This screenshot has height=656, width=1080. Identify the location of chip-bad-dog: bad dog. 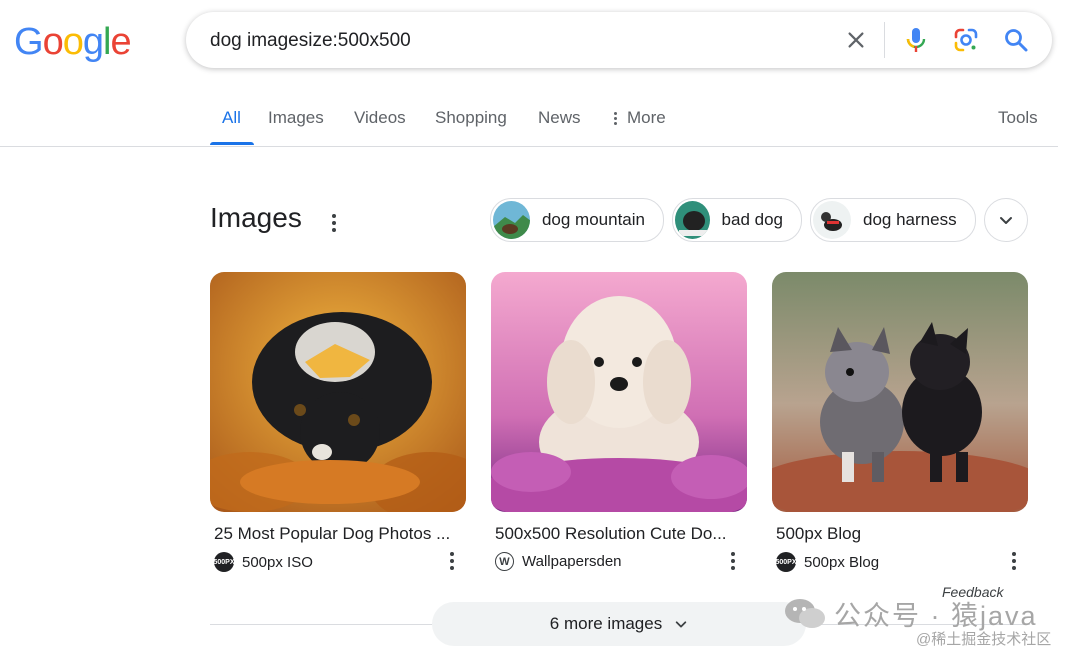
(737, 220).